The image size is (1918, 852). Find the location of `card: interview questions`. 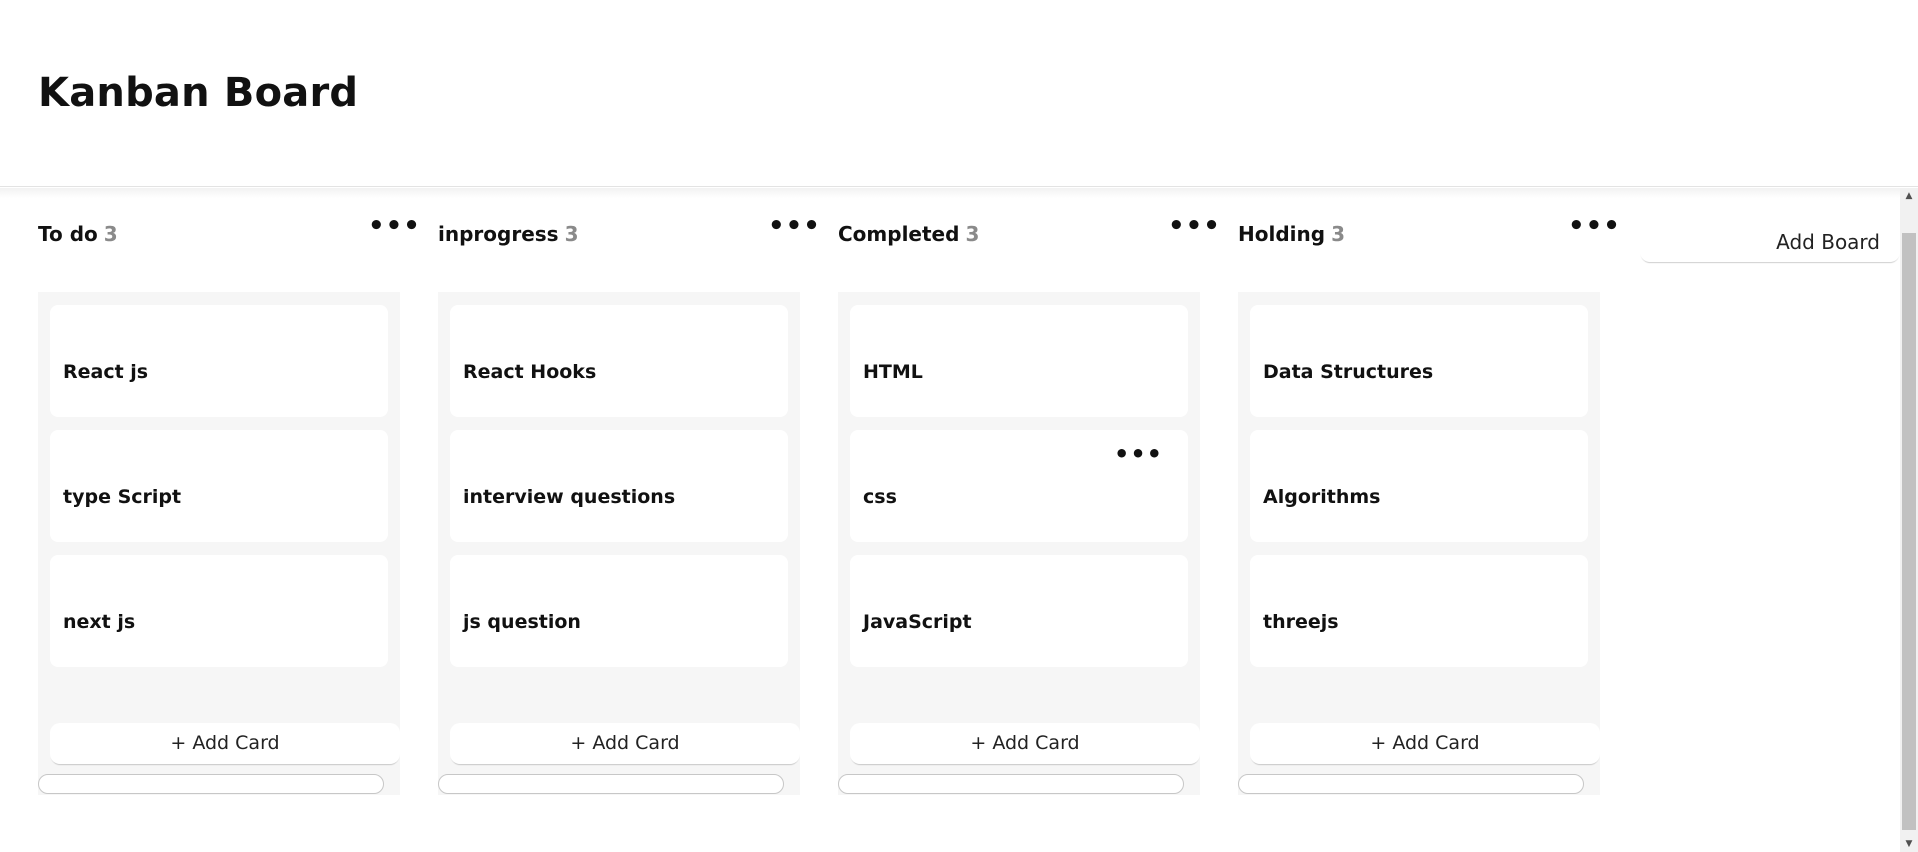

card: interview questions is located at coordinates (619, 486).